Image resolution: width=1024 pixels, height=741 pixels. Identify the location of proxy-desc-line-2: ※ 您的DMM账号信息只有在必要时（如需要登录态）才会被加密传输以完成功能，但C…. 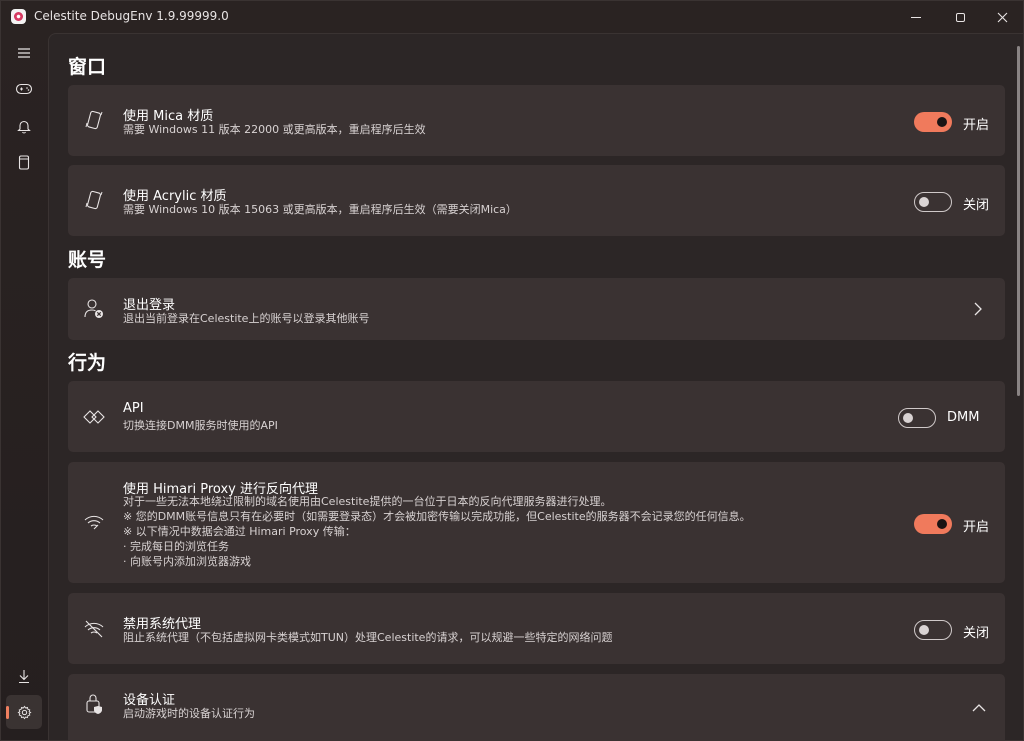
(437, 516).